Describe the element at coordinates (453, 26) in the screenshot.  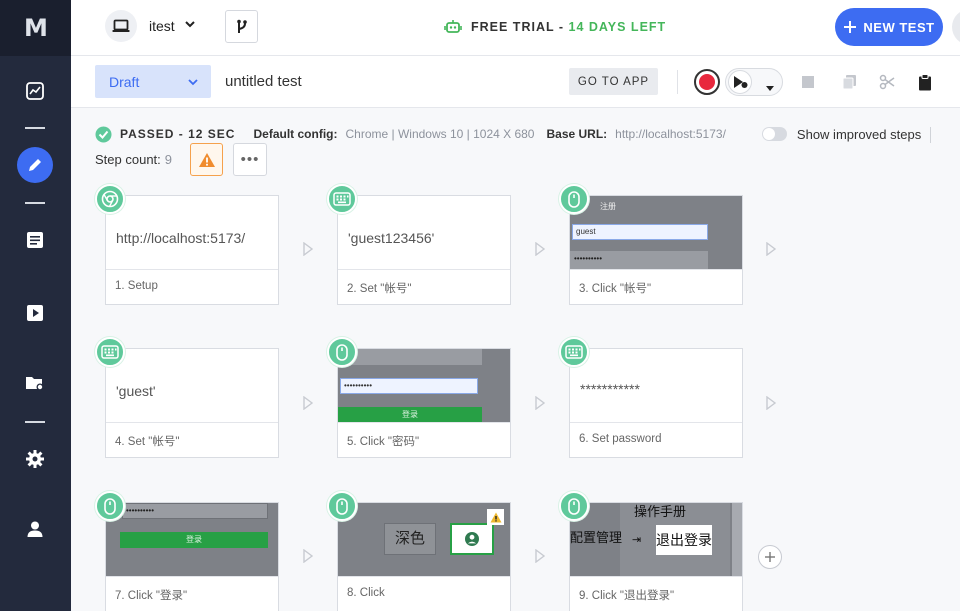
I see `robot-icon` at that location.